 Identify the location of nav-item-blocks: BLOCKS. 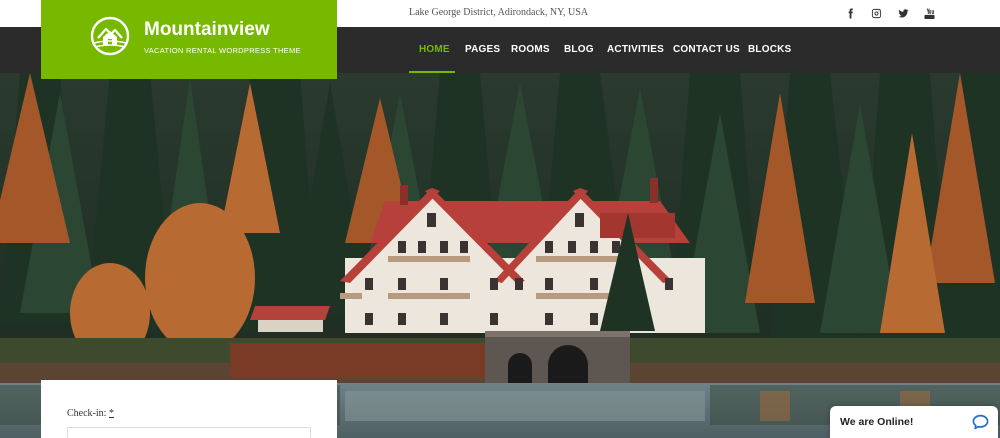
(769, 49).